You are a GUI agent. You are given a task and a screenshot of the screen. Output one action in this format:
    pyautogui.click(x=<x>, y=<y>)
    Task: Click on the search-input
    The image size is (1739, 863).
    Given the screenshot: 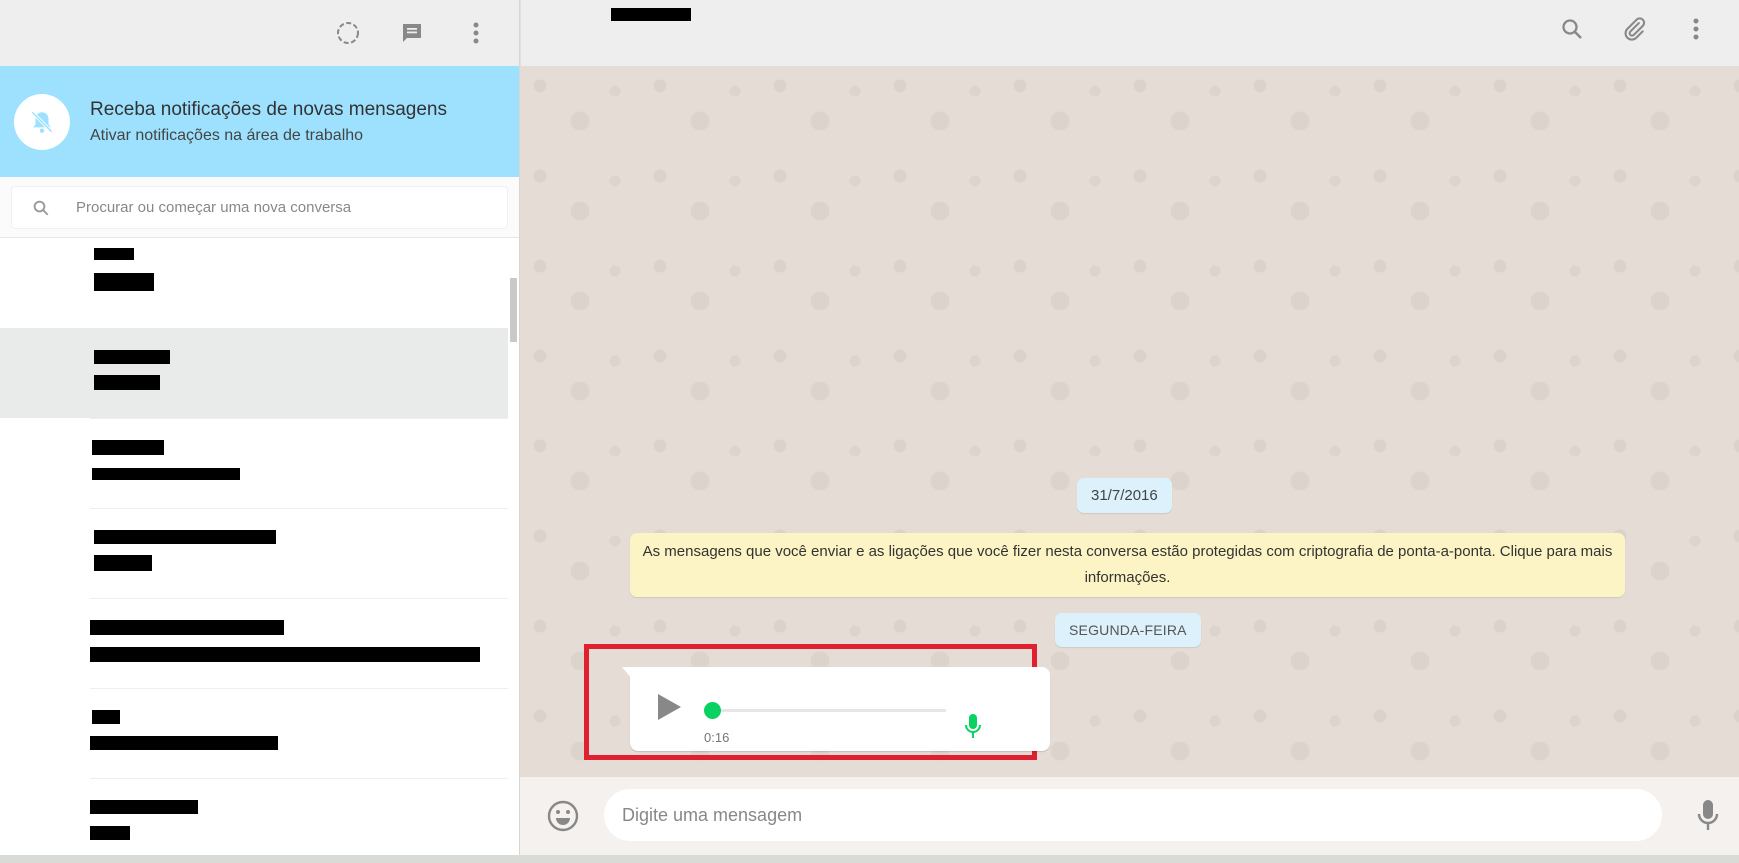 What is the action you would take?
    pyautogui.click(x=266, y=207)
    